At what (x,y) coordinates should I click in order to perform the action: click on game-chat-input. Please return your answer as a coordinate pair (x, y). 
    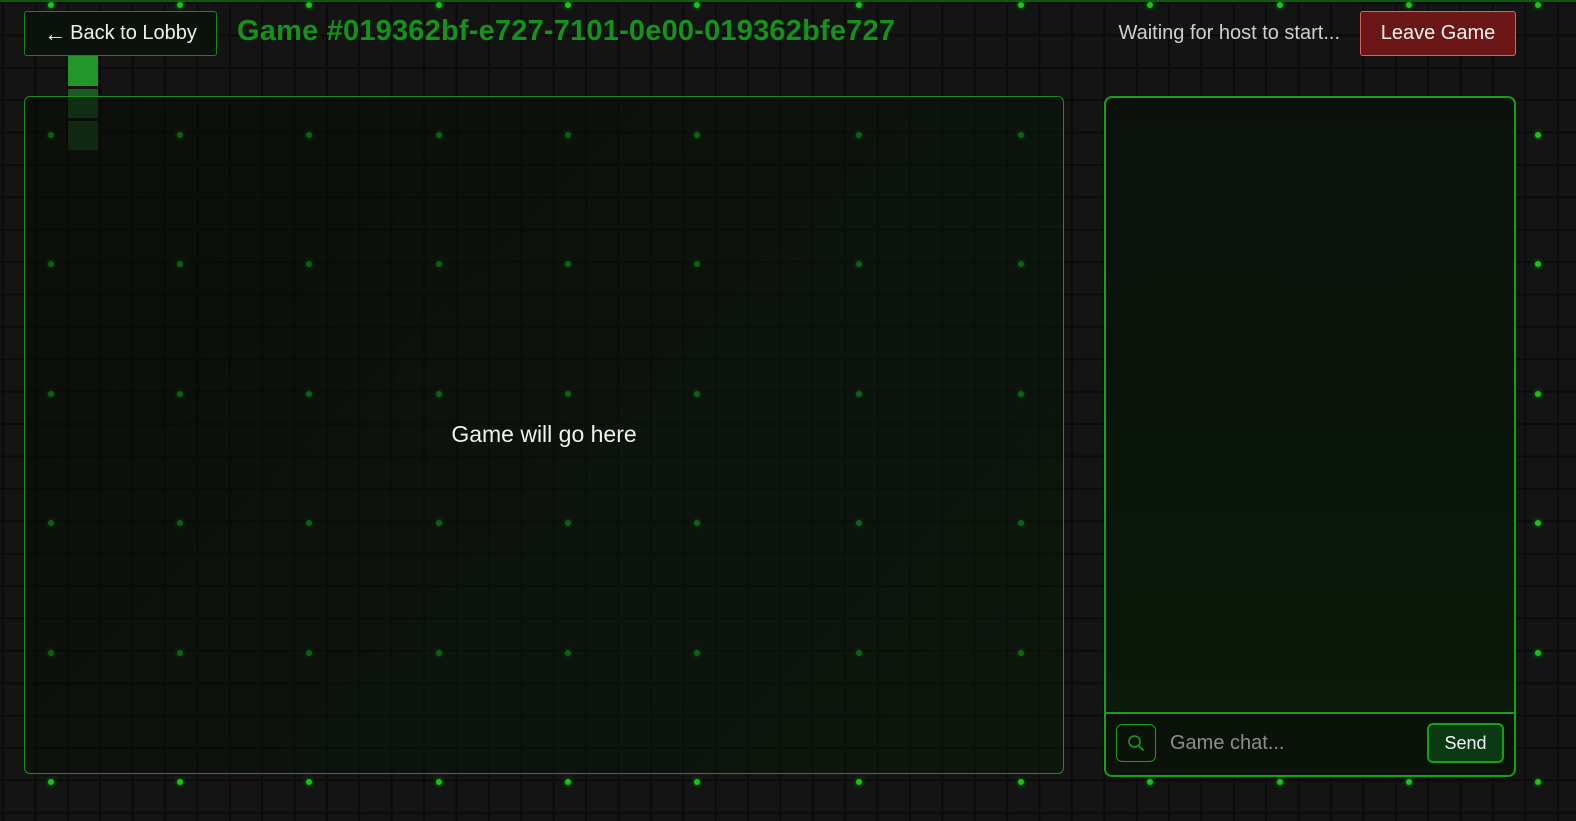
    Looking at the image, I should click on (1289, 743).